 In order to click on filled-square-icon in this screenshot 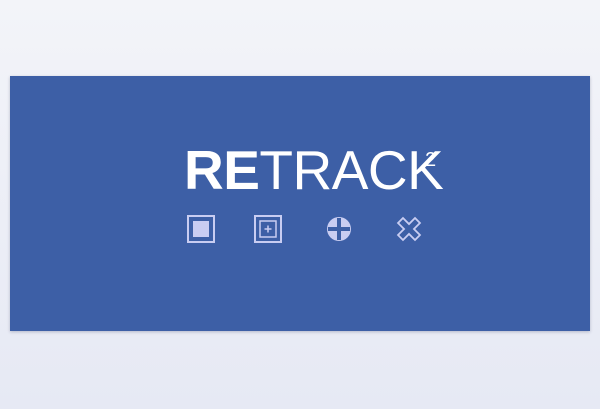, I will do `click(201, 229)`.